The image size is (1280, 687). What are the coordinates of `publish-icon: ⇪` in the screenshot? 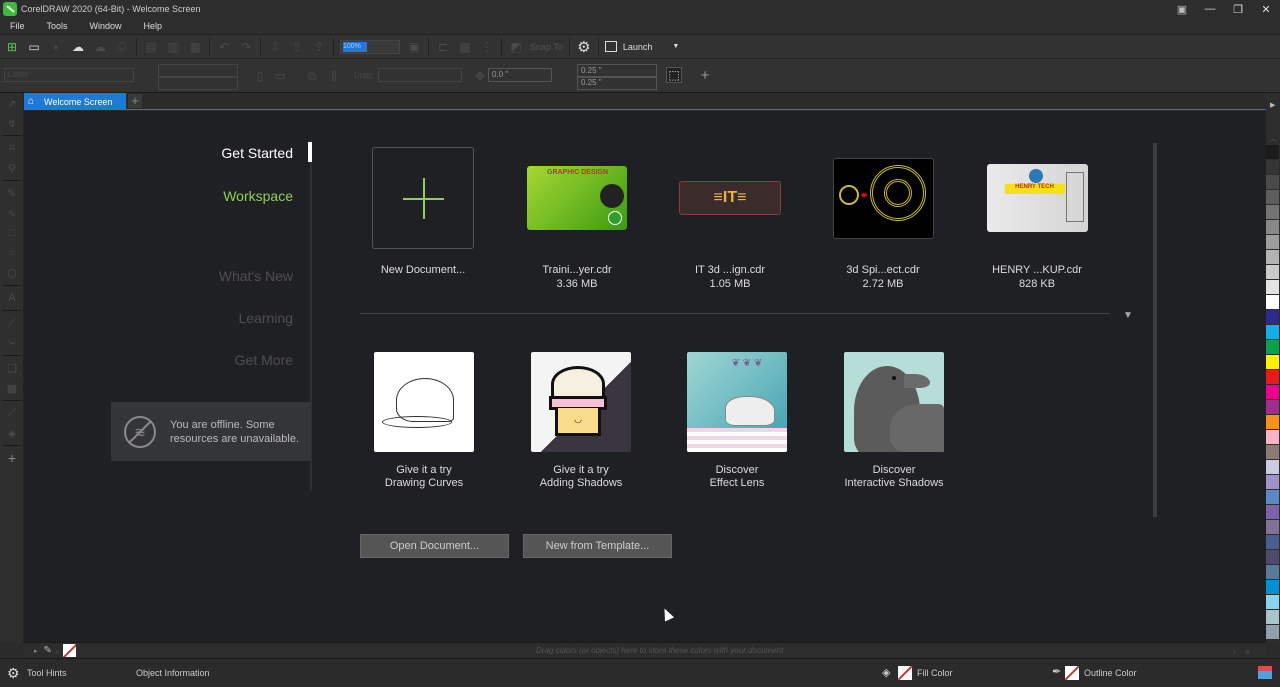 It's located at (319, 47).